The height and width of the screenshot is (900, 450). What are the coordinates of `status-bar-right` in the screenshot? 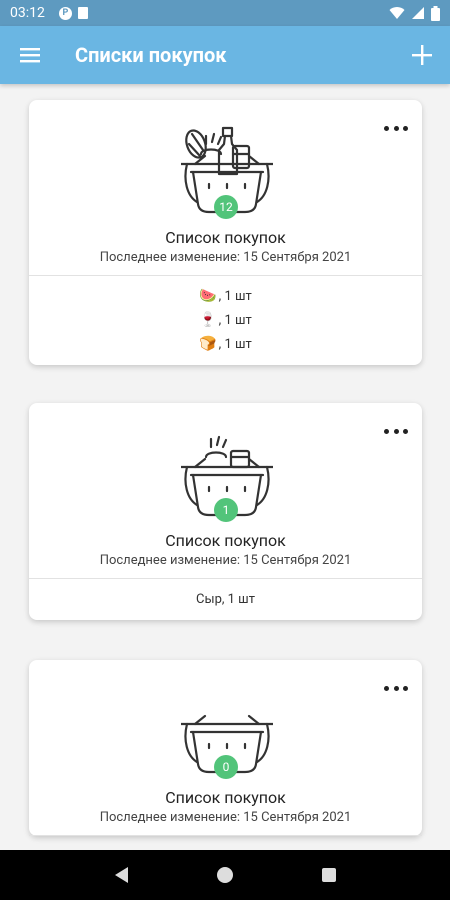 It's located at (414, 13).